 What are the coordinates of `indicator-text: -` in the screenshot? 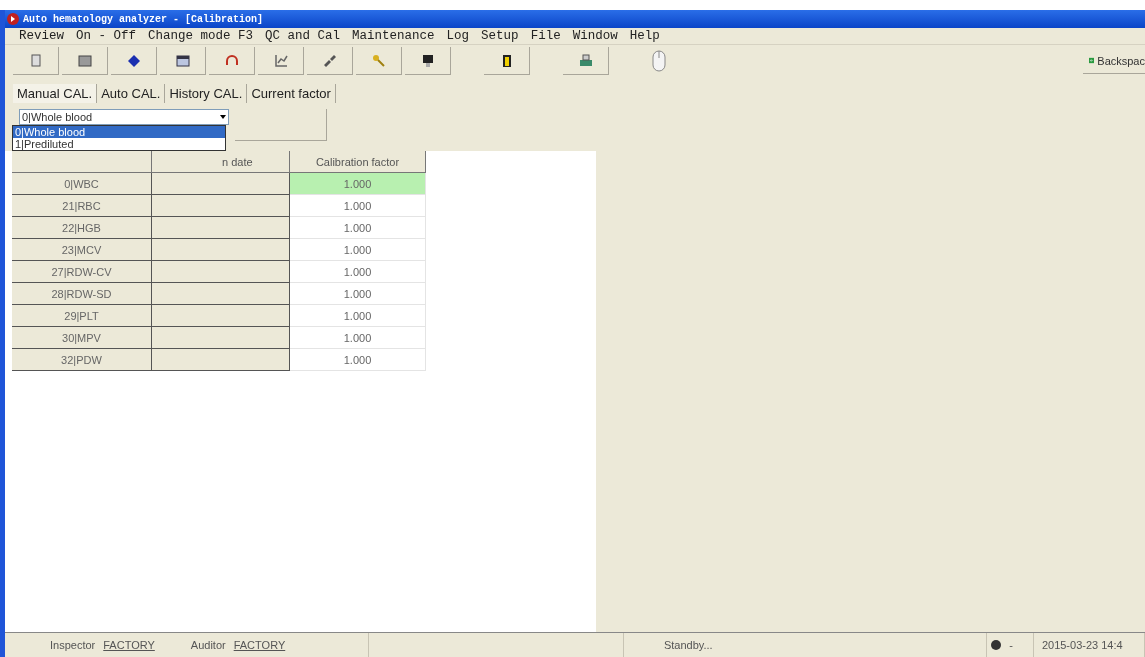 It's located at (1011, 645).